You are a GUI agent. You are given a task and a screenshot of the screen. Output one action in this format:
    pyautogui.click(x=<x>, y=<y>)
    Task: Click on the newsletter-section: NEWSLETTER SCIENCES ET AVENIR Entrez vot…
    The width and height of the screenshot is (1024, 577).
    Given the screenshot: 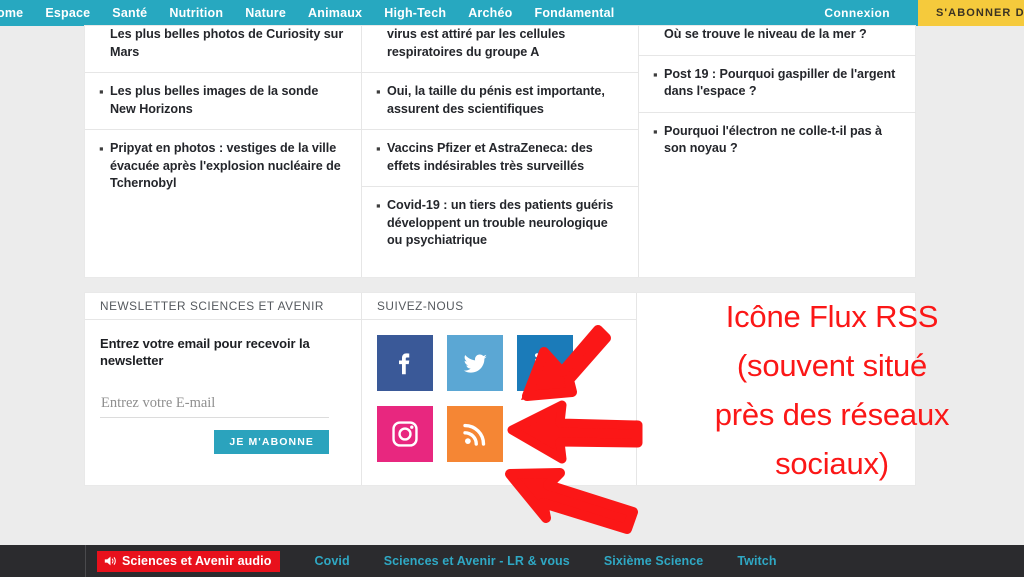 What is the action you would take?
    pyautogui.click(x=223, y=389)
    